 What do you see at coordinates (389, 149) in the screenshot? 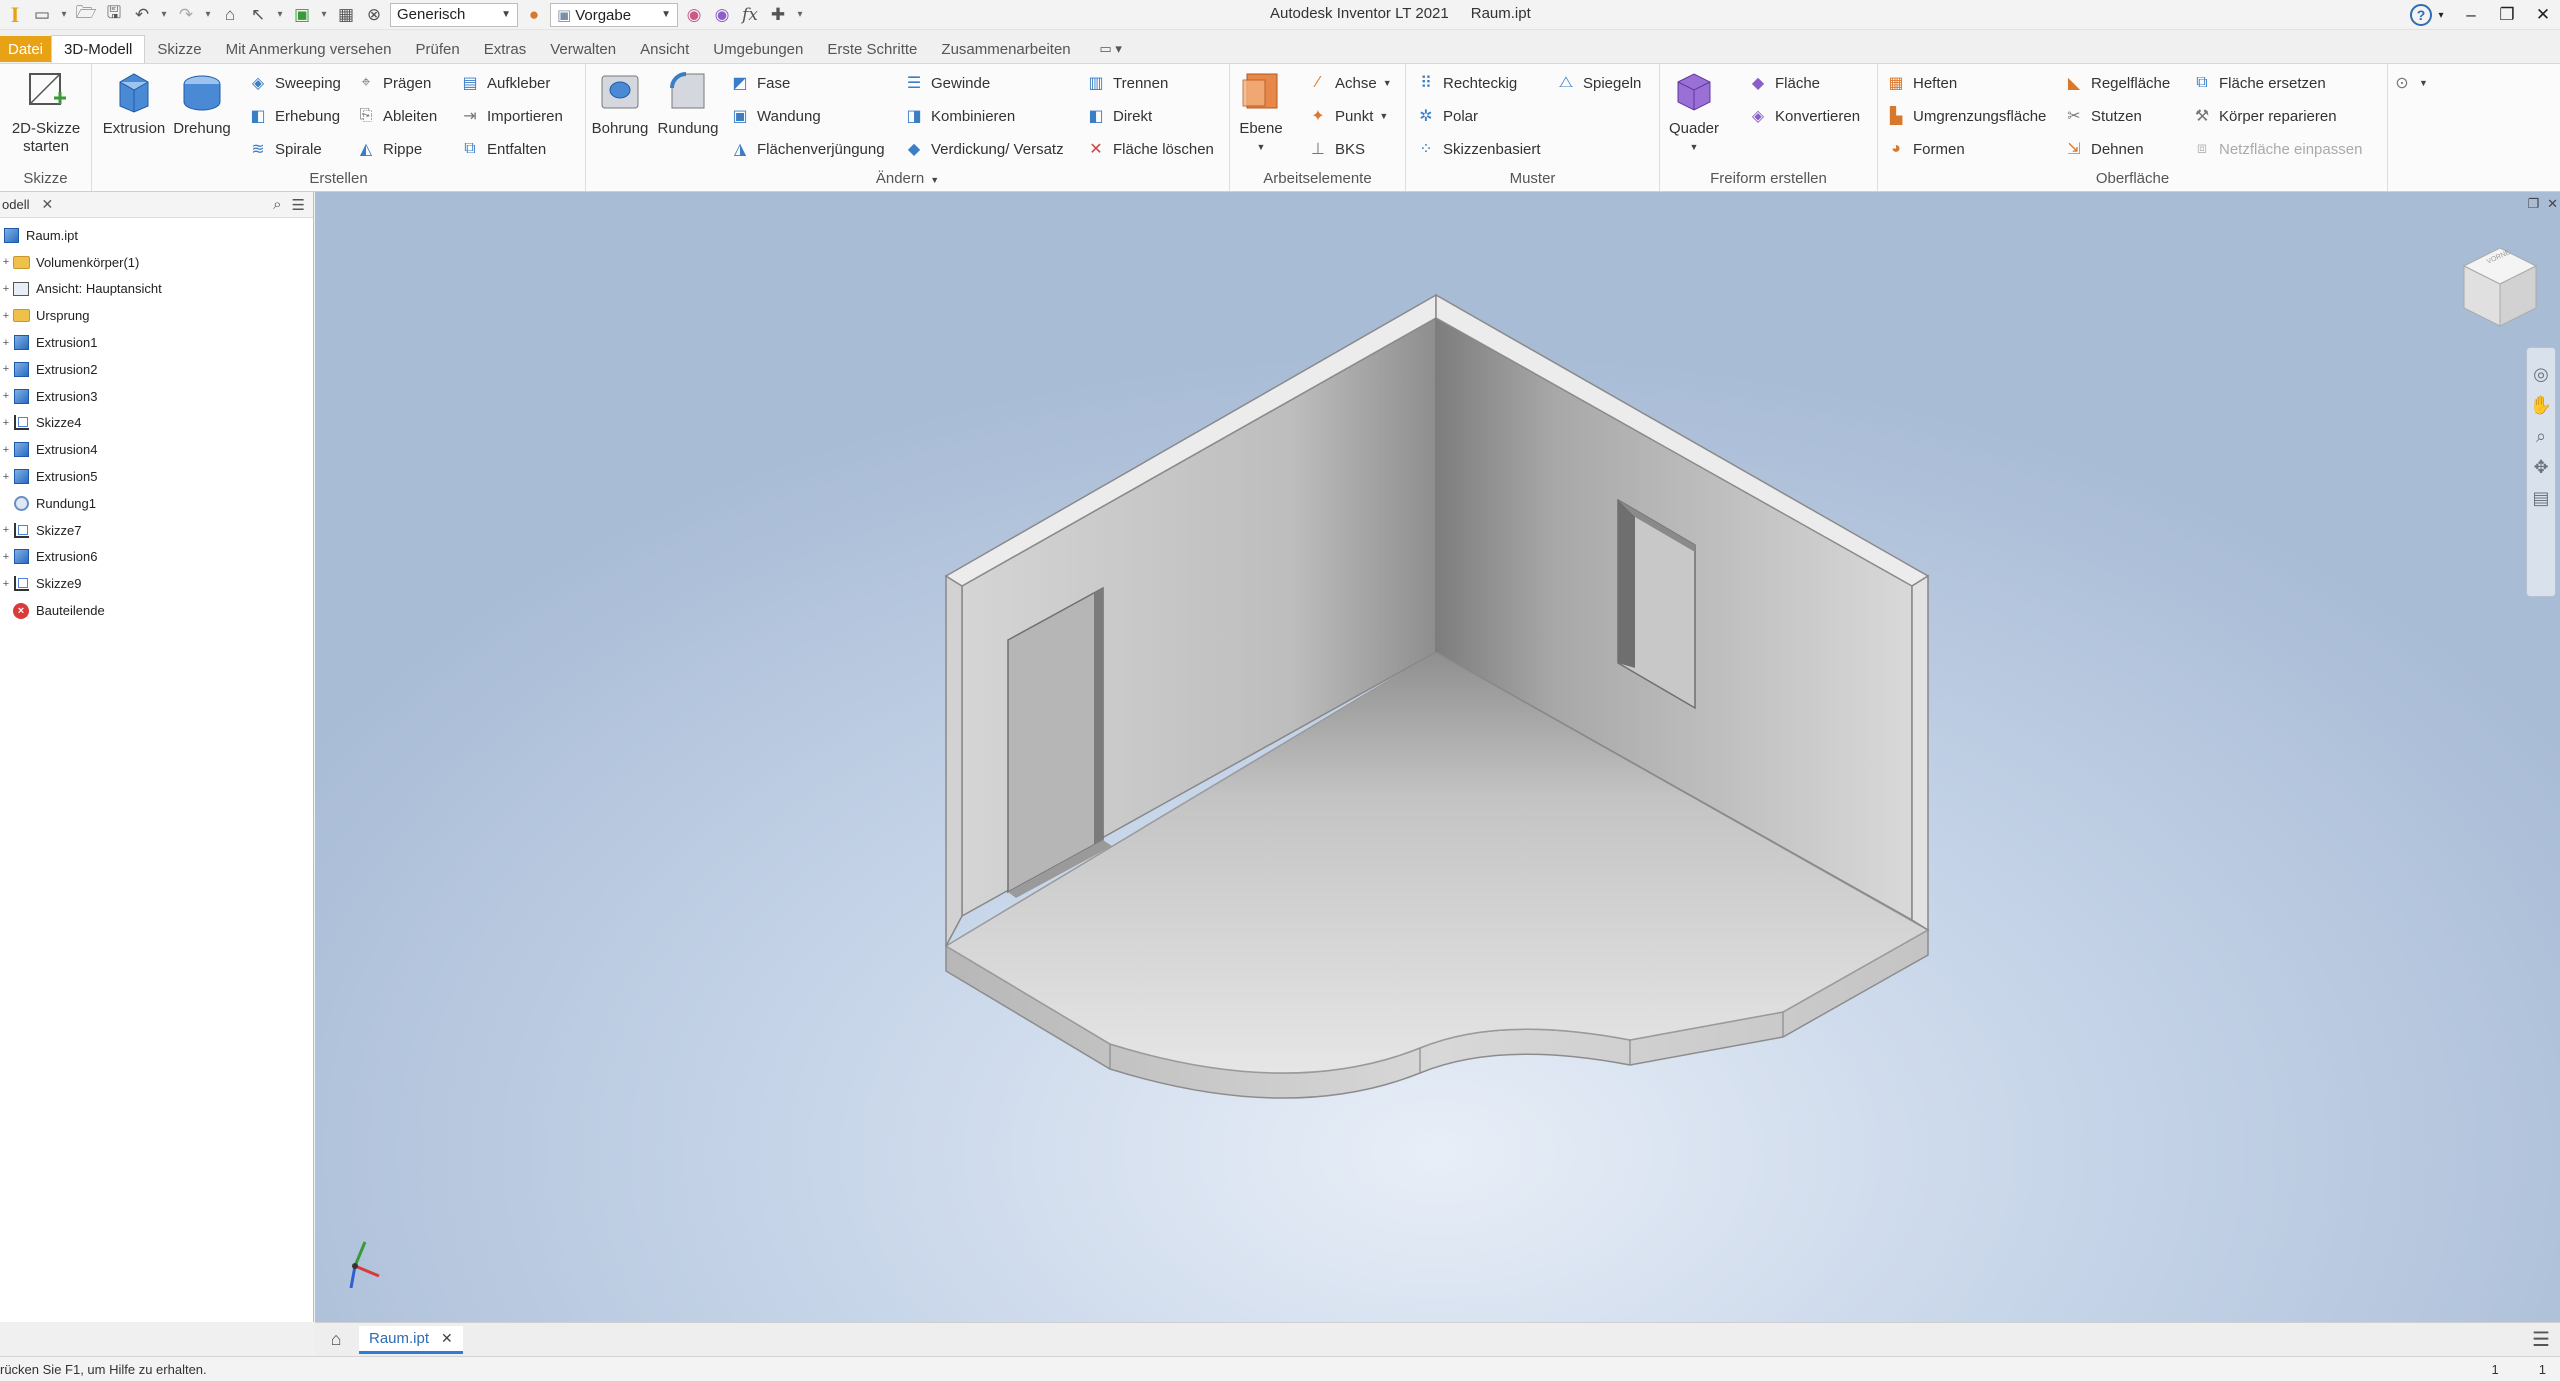
I see `rippe-button: ◭ Rippe` at bounding box center [389, 149].